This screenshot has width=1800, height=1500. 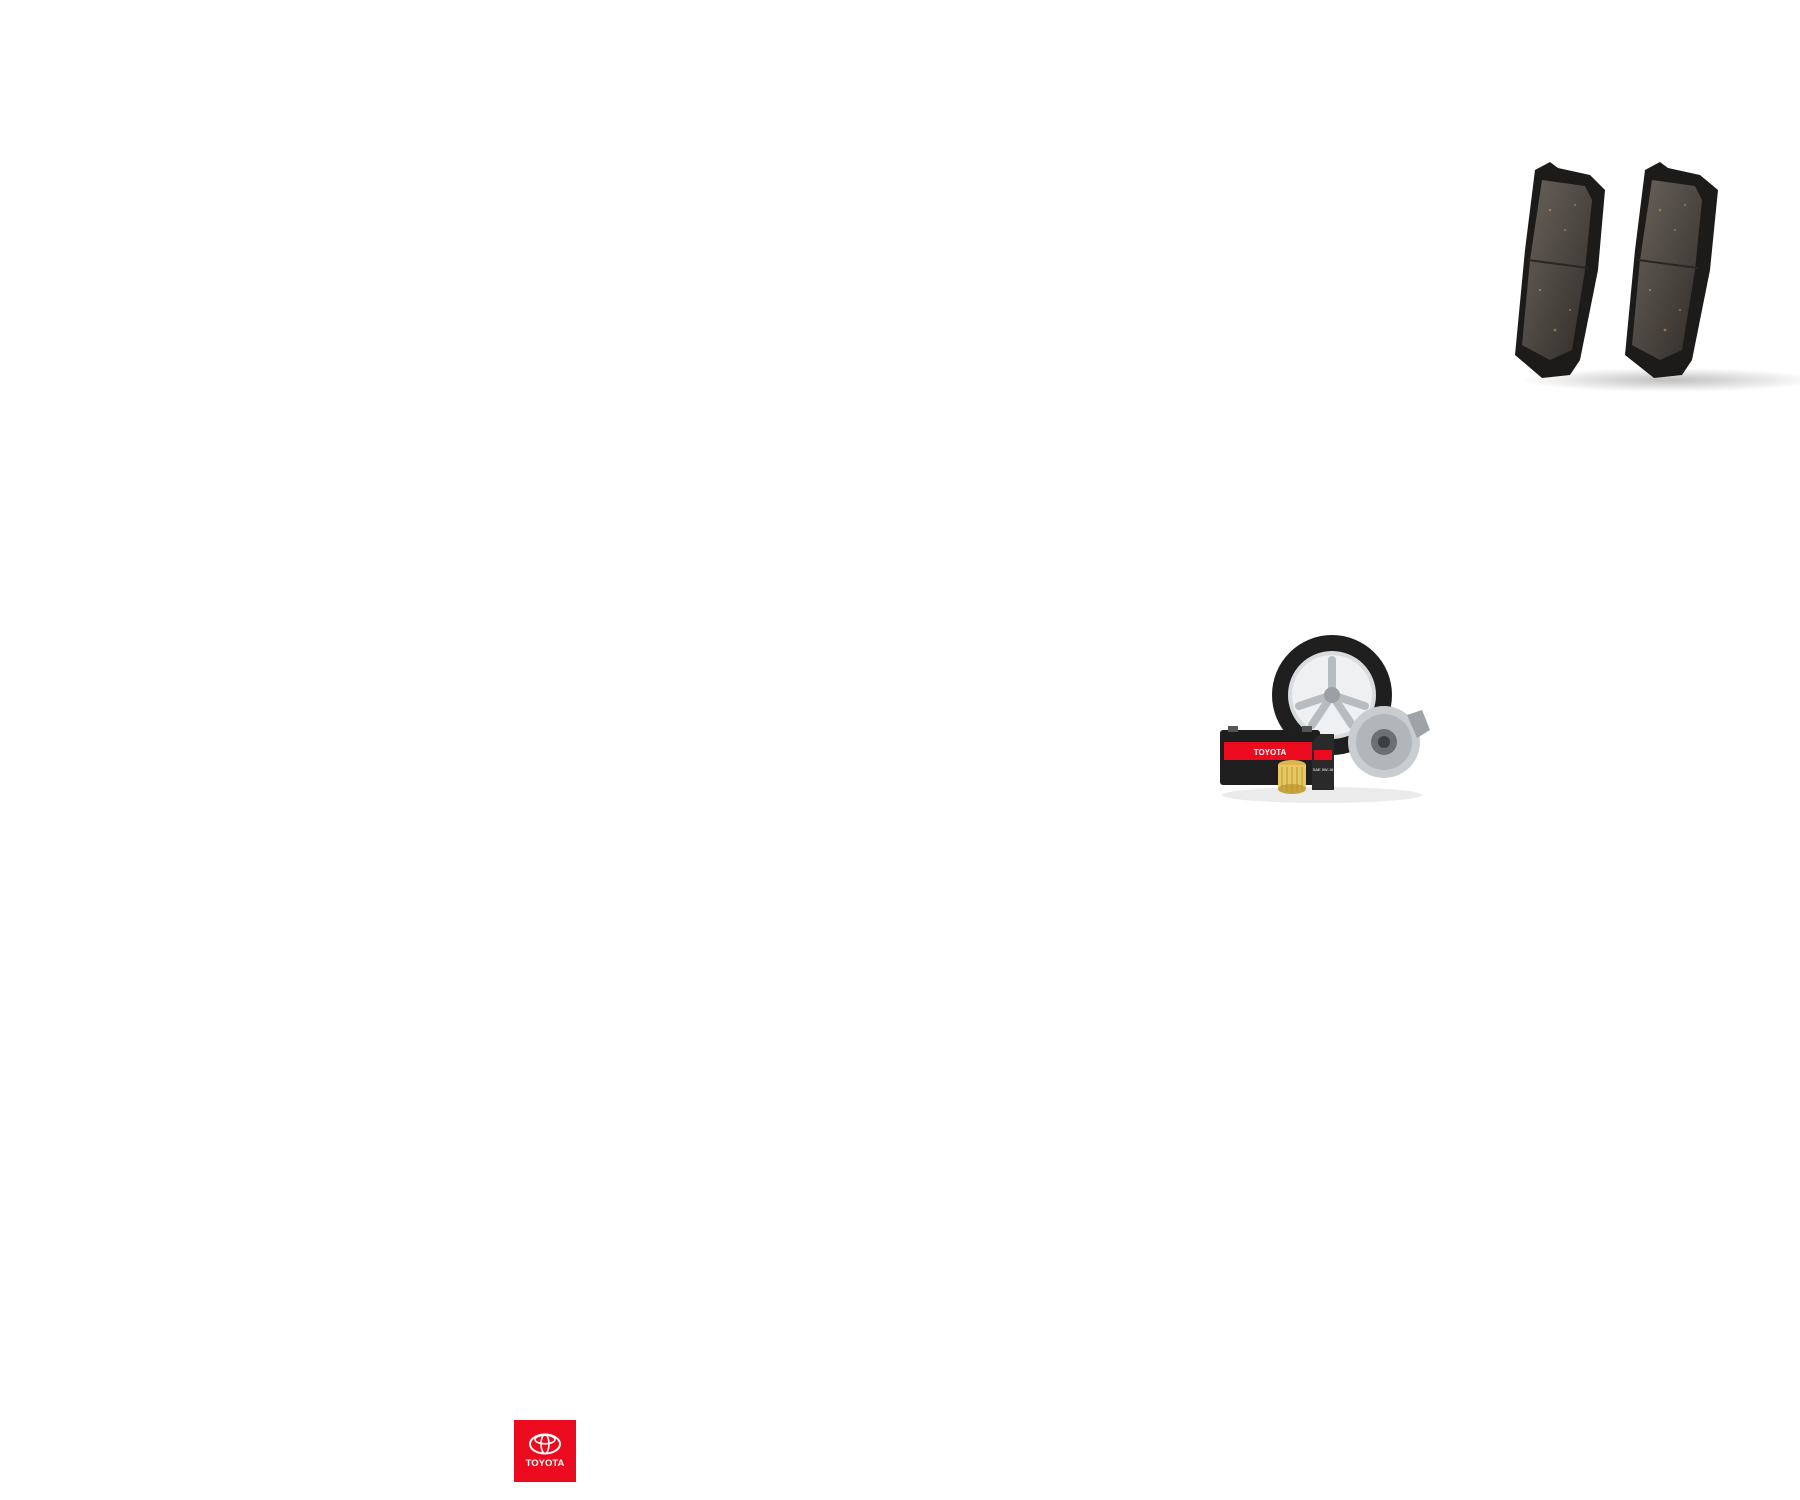 What do you see at coordinates (1324, 769) in the screenshot?
I see `oil-grade-label: SAE 0W-16` at bounding box center [1324, 769].